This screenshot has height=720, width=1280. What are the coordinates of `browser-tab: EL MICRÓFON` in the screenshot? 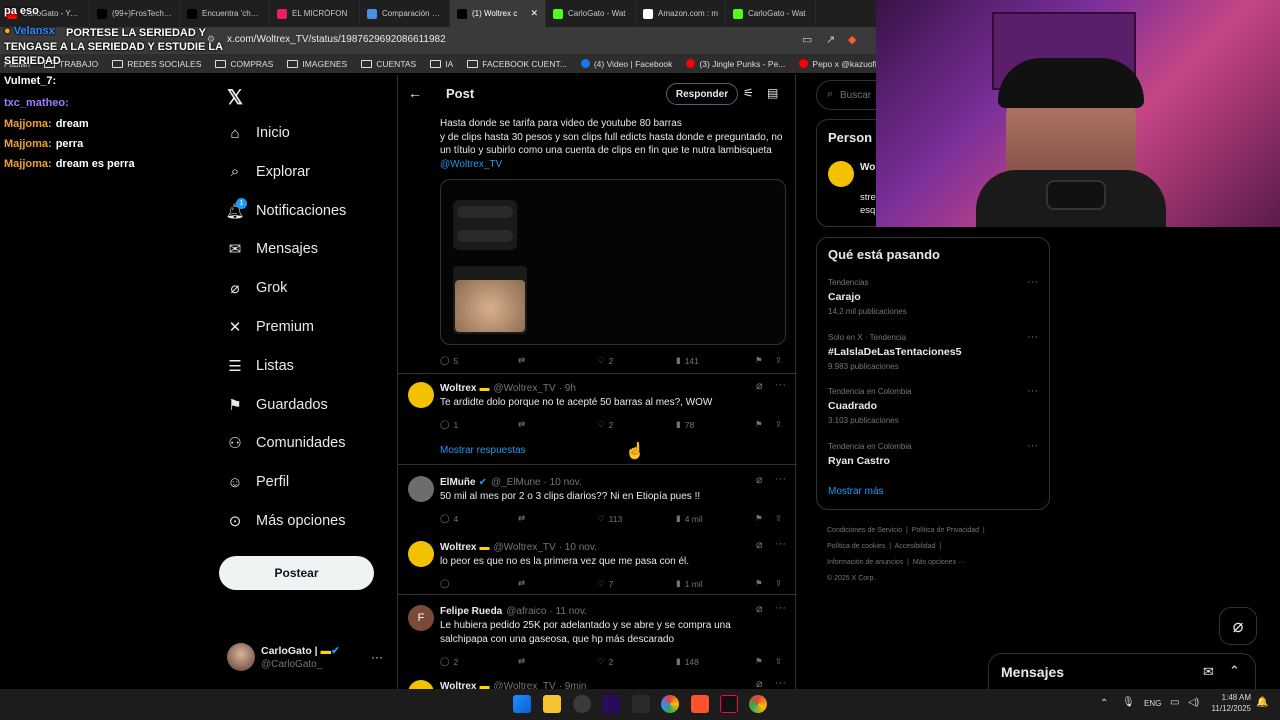 It's located at (315, 13).